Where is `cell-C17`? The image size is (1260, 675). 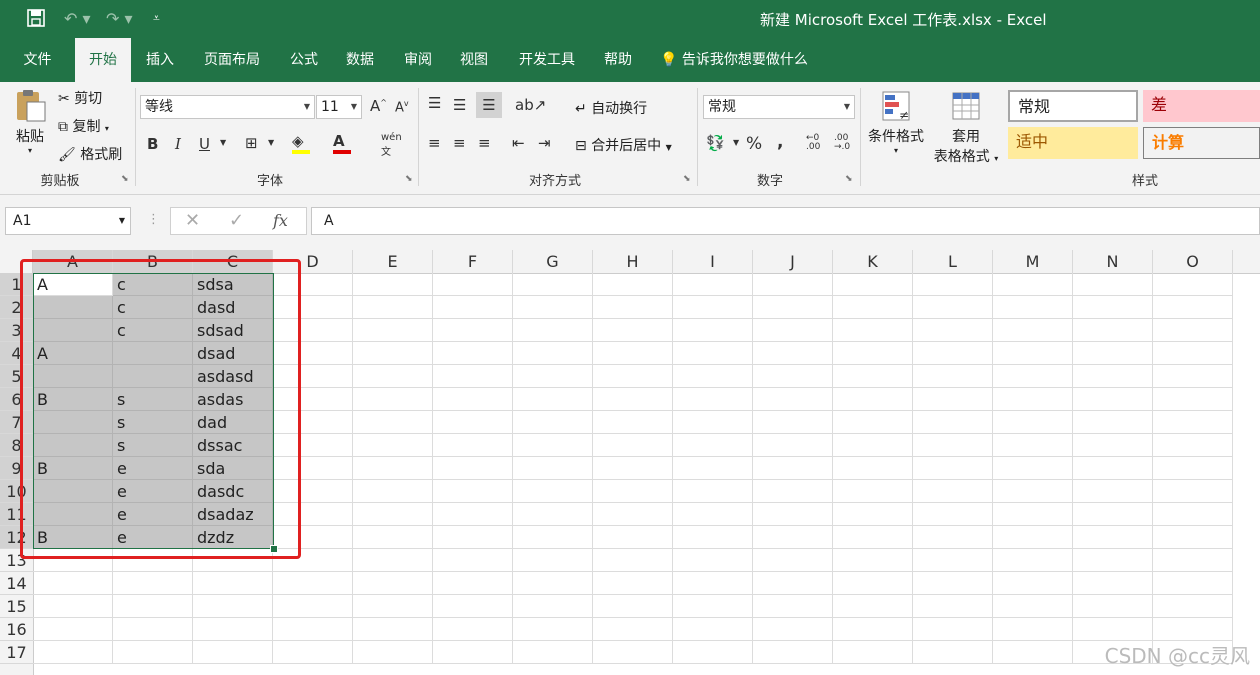 cell-C17 is located at coordinates (233, 652).